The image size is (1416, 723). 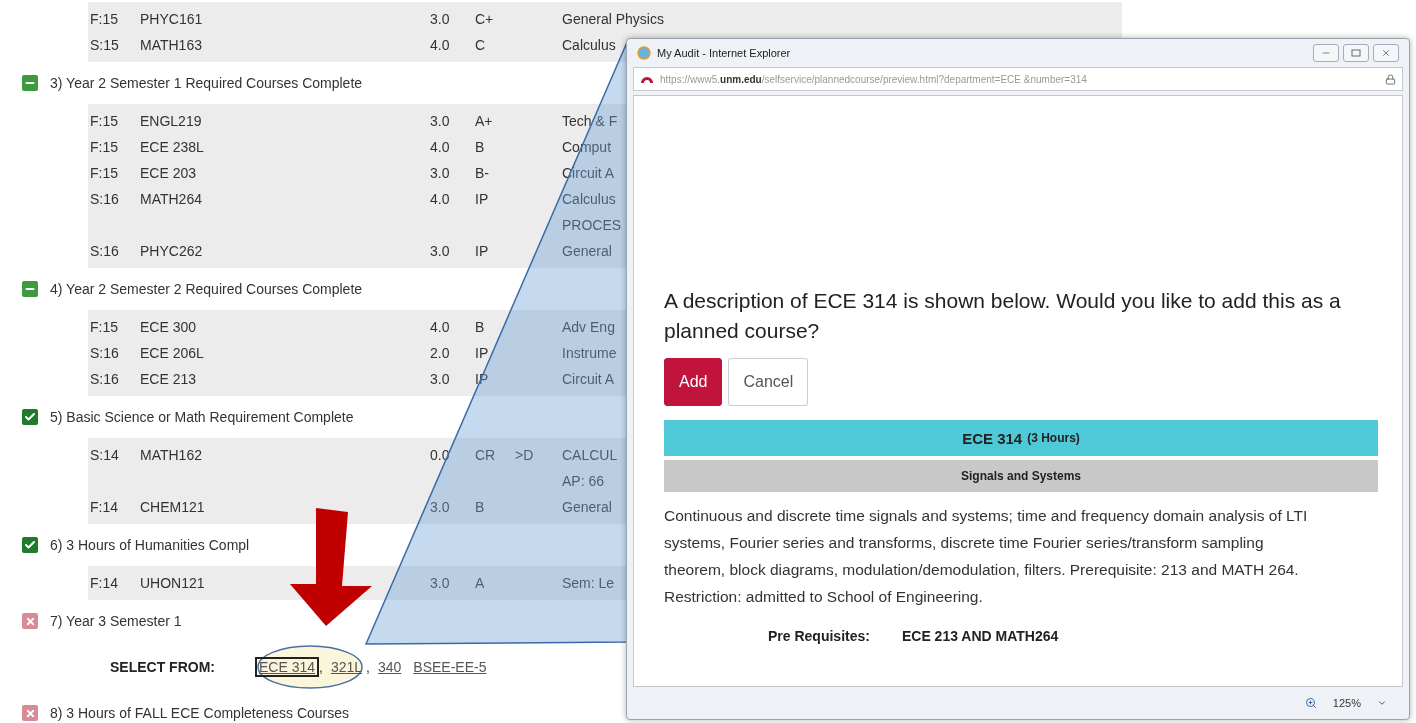 I want to click on maximize-button, so click(x=1356, y=53).